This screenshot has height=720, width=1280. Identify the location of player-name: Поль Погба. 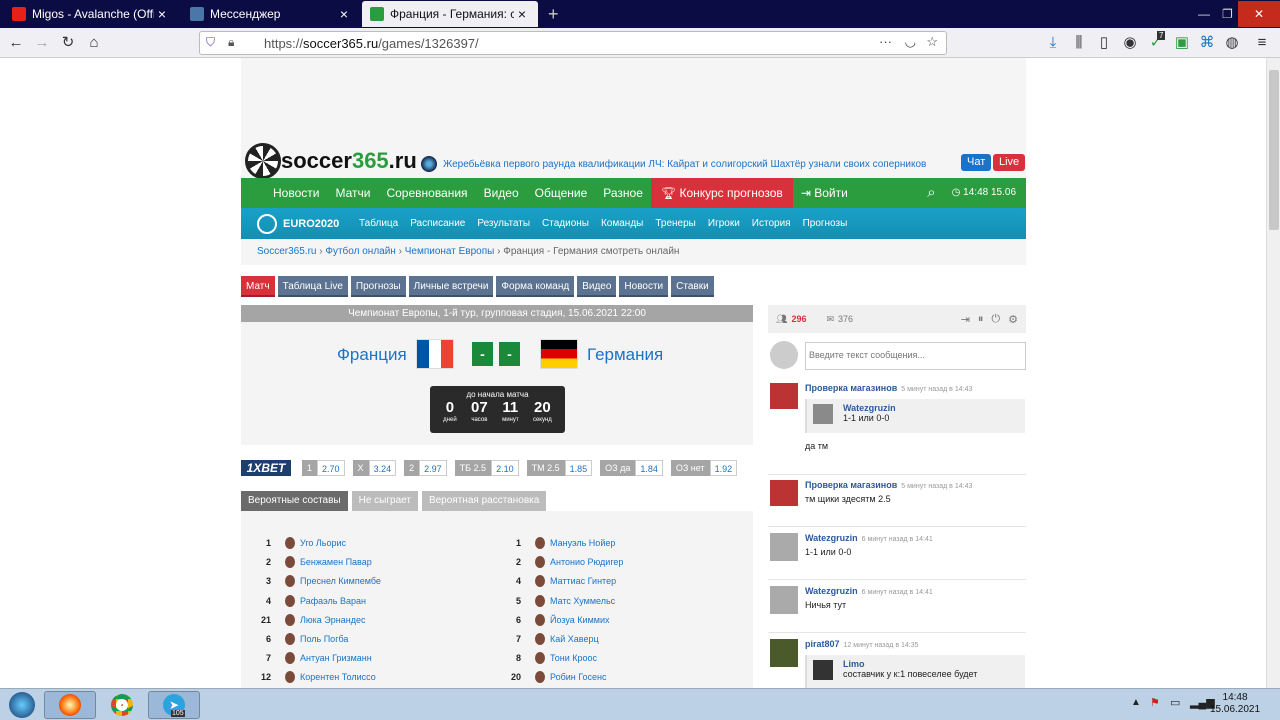
(324, 639).